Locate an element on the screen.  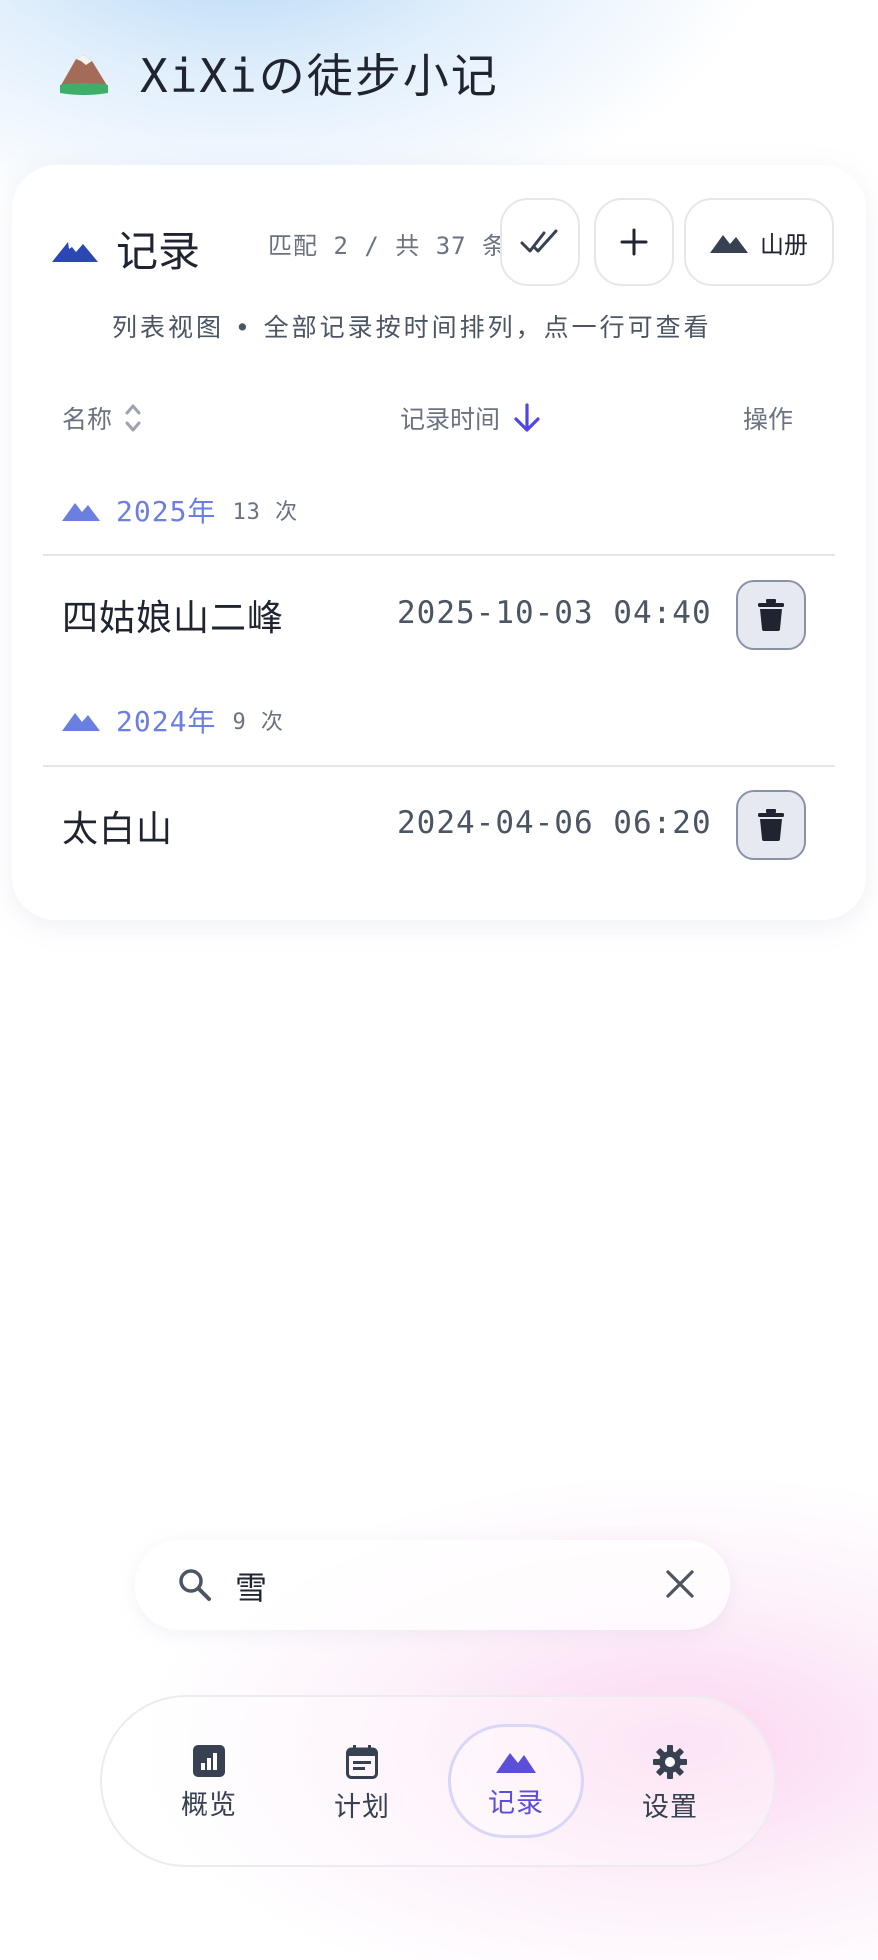
match-count: 匹配 2 / 共 37 条 is located at coordinates (388, 246).